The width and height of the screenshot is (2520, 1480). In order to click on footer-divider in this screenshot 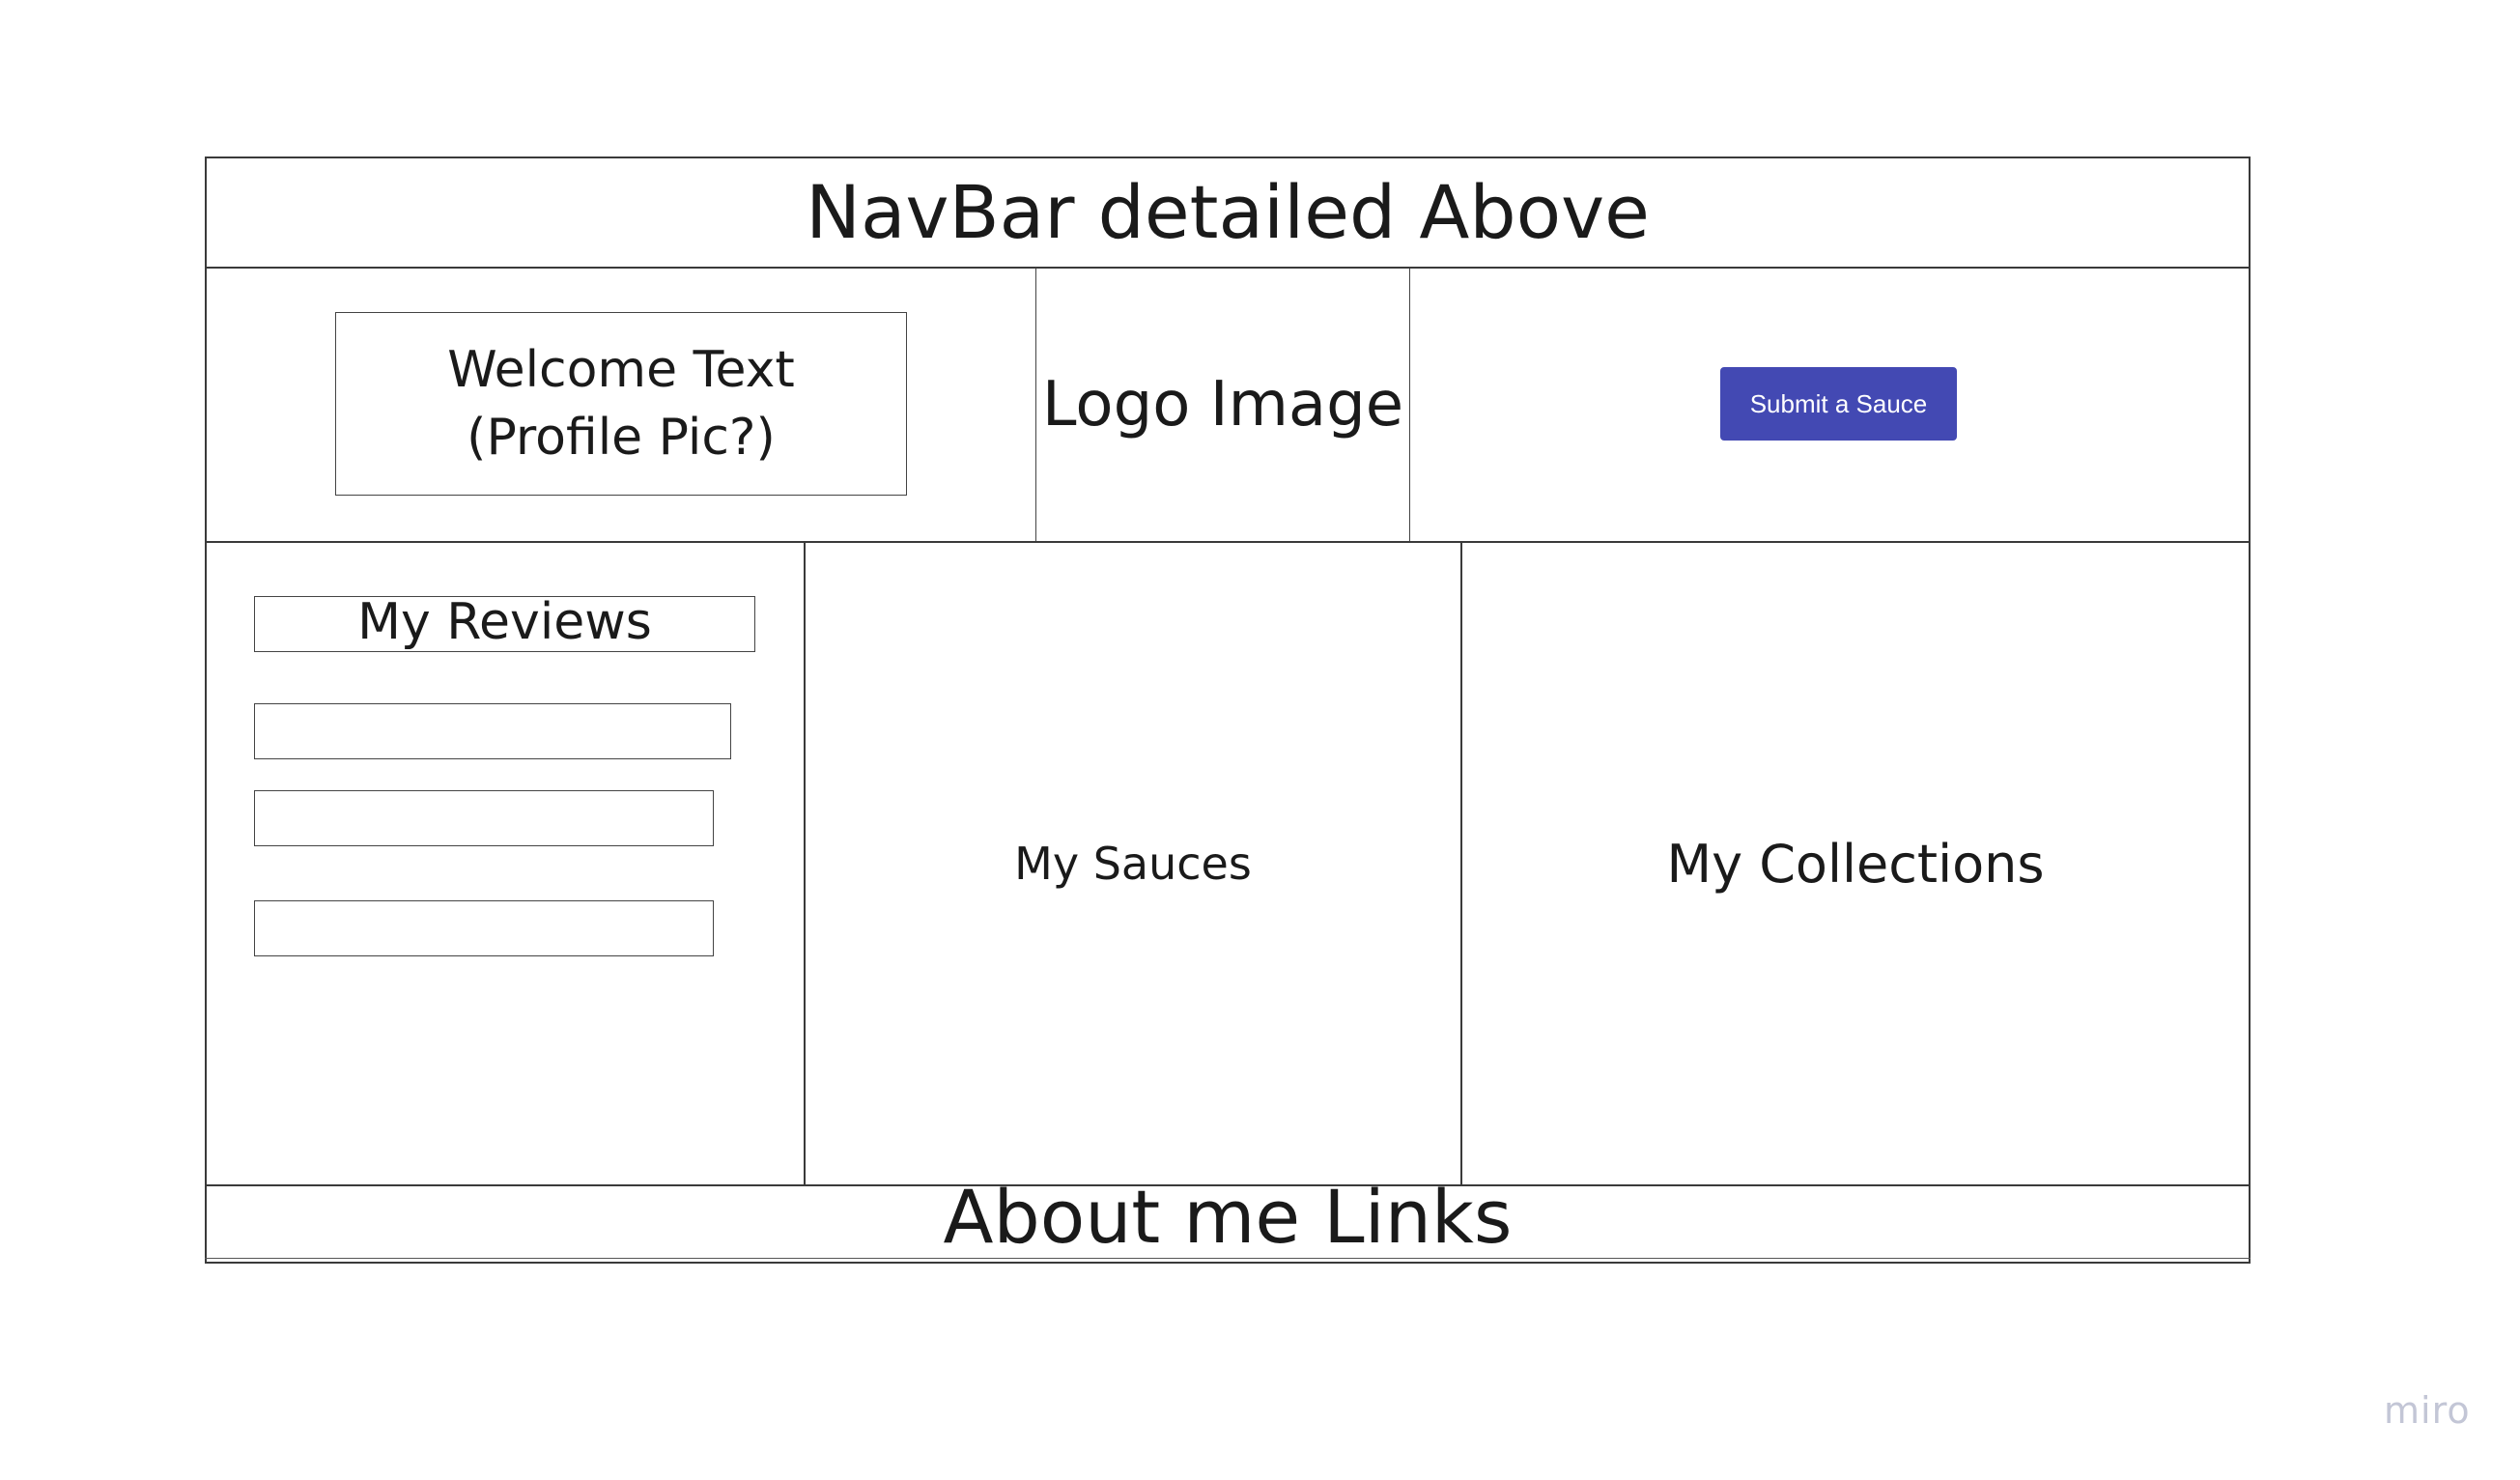, I will do `click(1228, 1258)`.